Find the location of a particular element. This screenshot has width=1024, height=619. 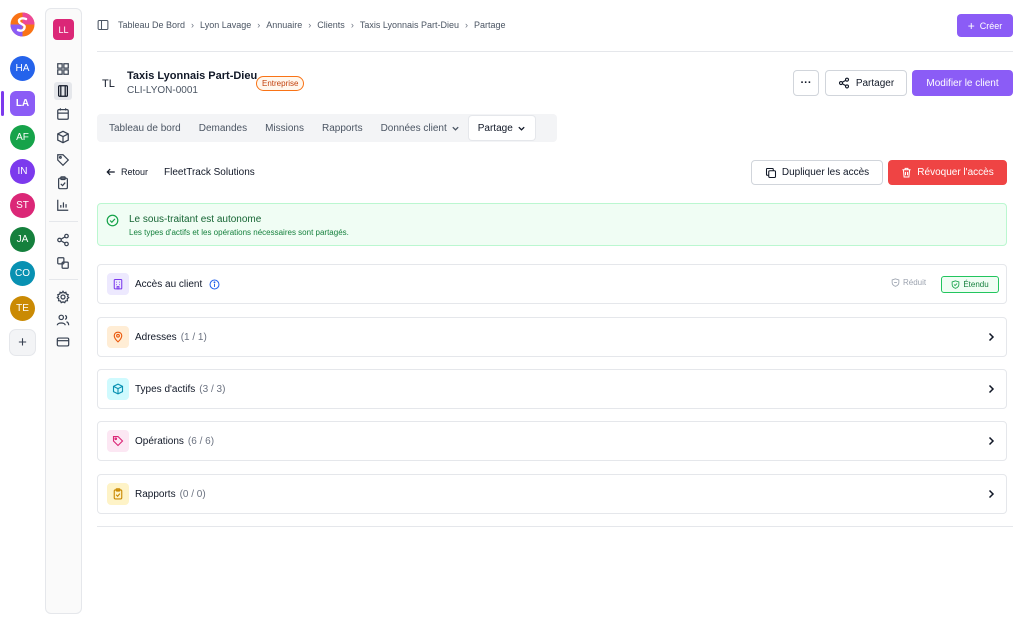

tab-partage: Partage is located at coordinates (501, 128).